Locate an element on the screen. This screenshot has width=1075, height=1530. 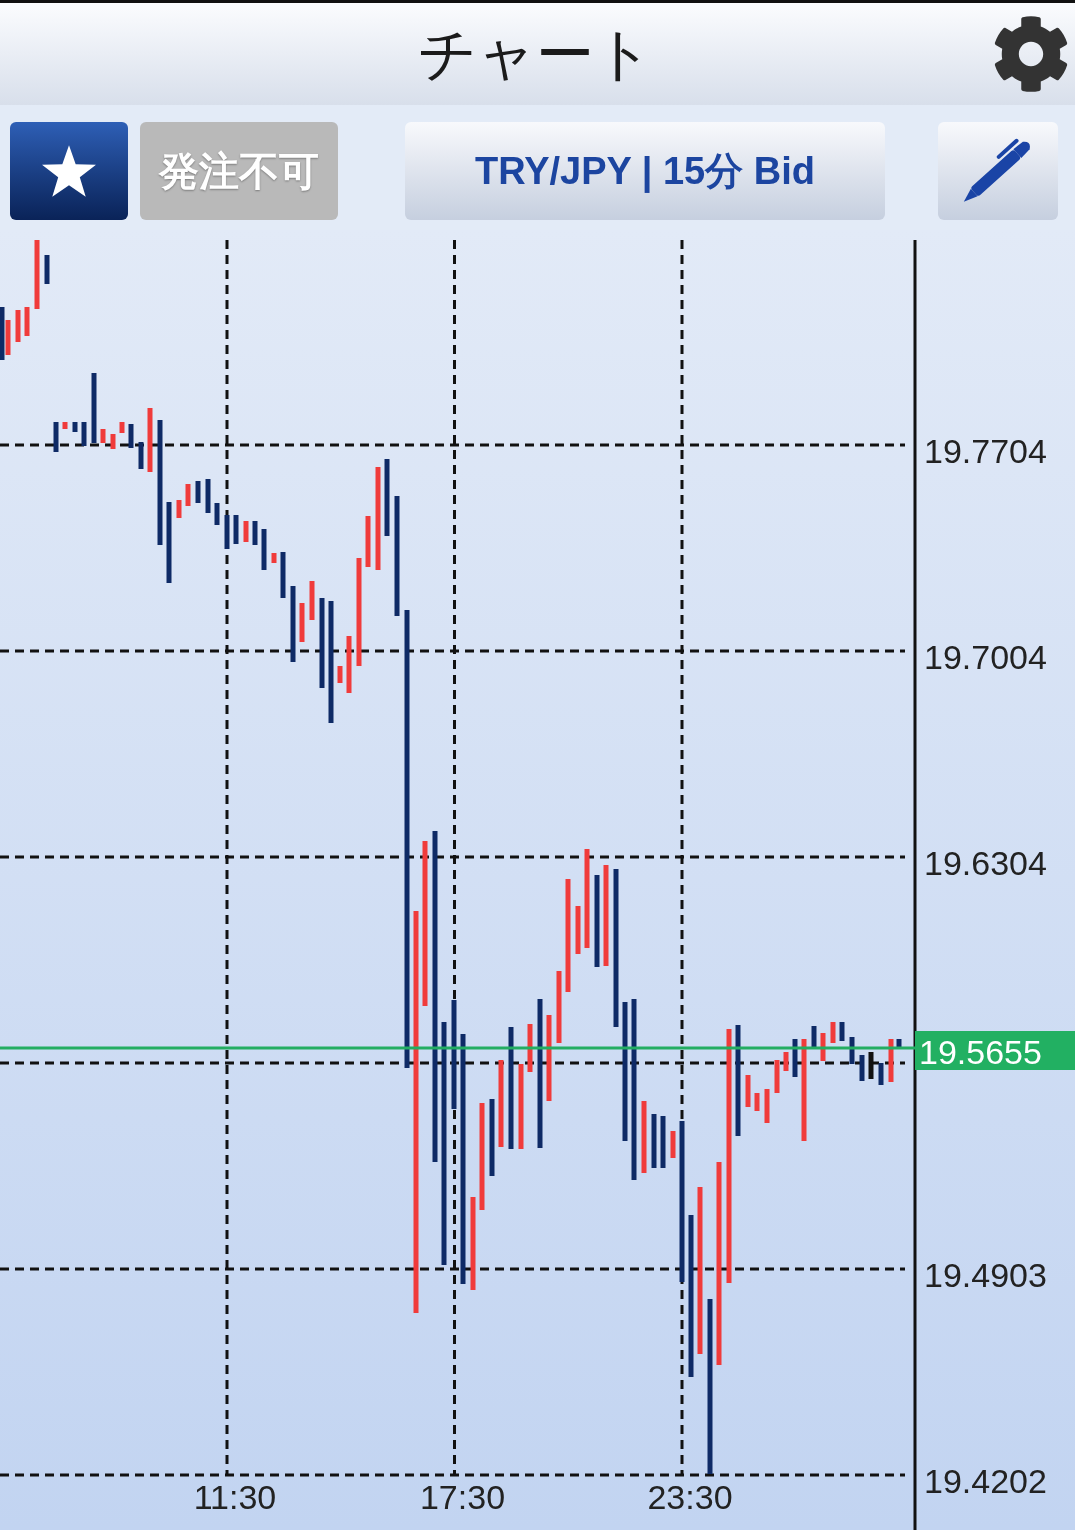
current-price-tag: 19.5655 is located at coordinates (995, 1051).